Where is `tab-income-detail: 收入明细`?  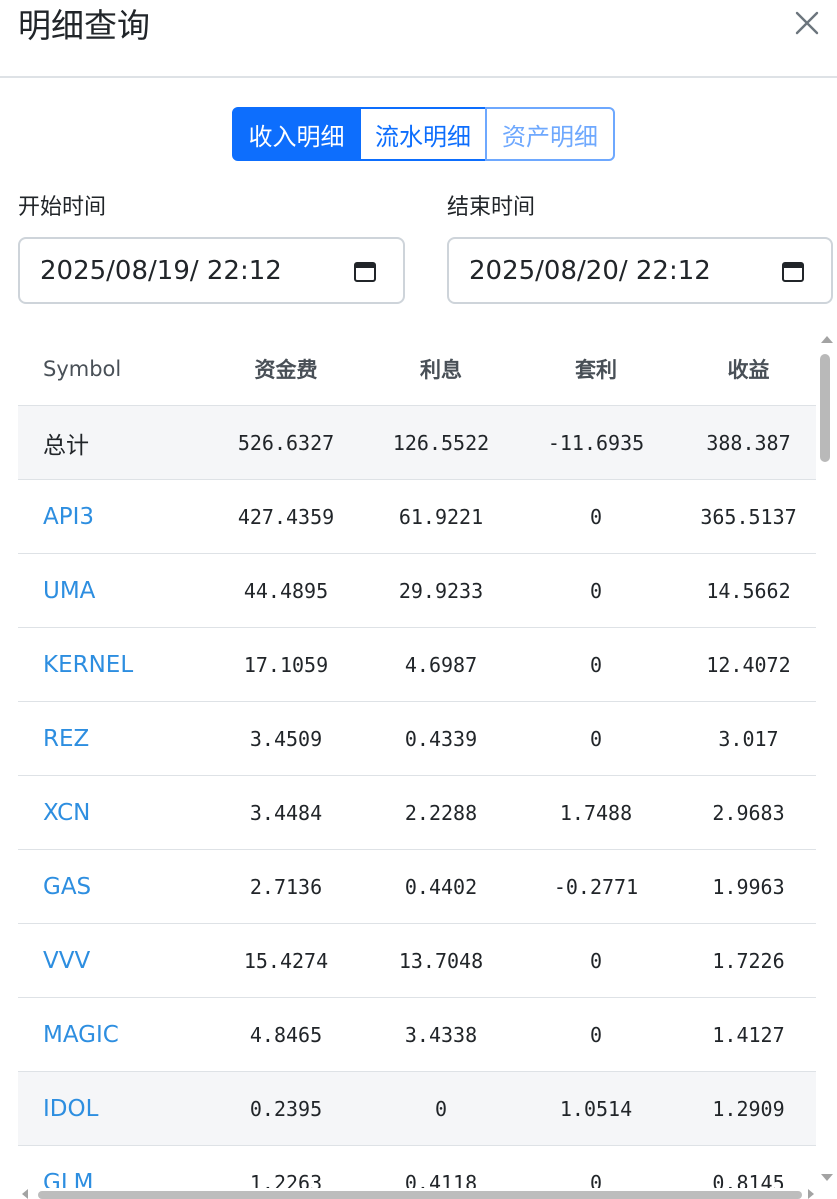 tab-income-detail: 收入明细 is located at coordinates (296, 134).